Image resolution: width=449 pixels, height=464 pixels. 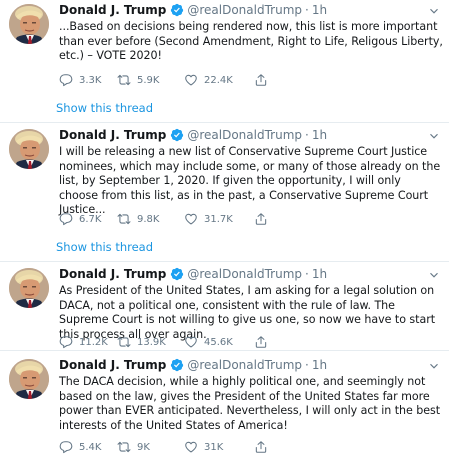 I want to click on tweet-actions: 3.3K 5.9K 22.4K, so click(x=166, y=80).